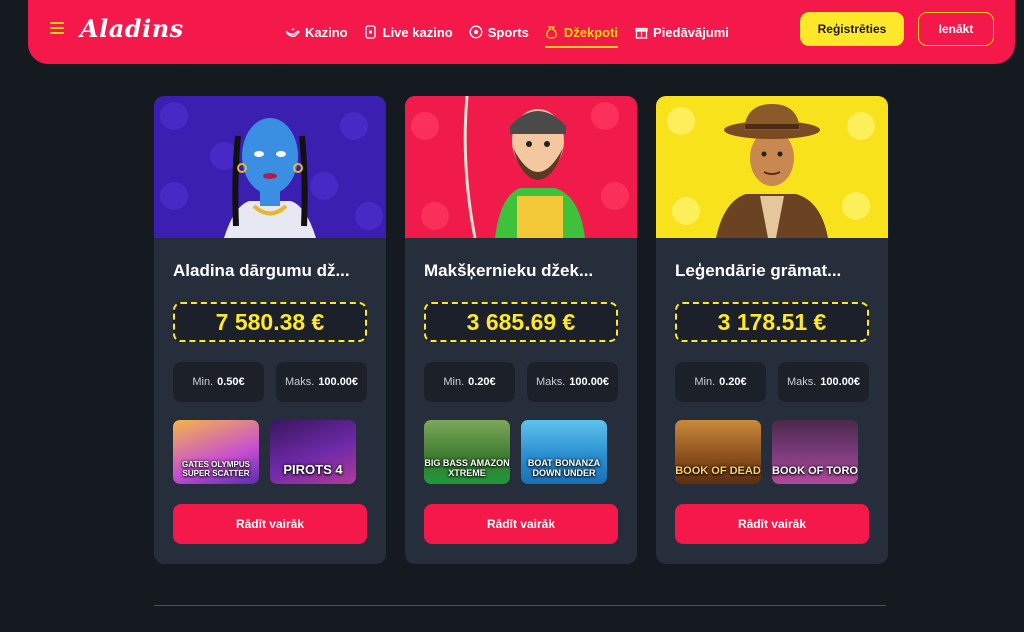  What do you see at coordinates (772, 322) in the screenshot?
I see `jackpot-amount: 3 178.51 €` at bounding box center [772, 322].